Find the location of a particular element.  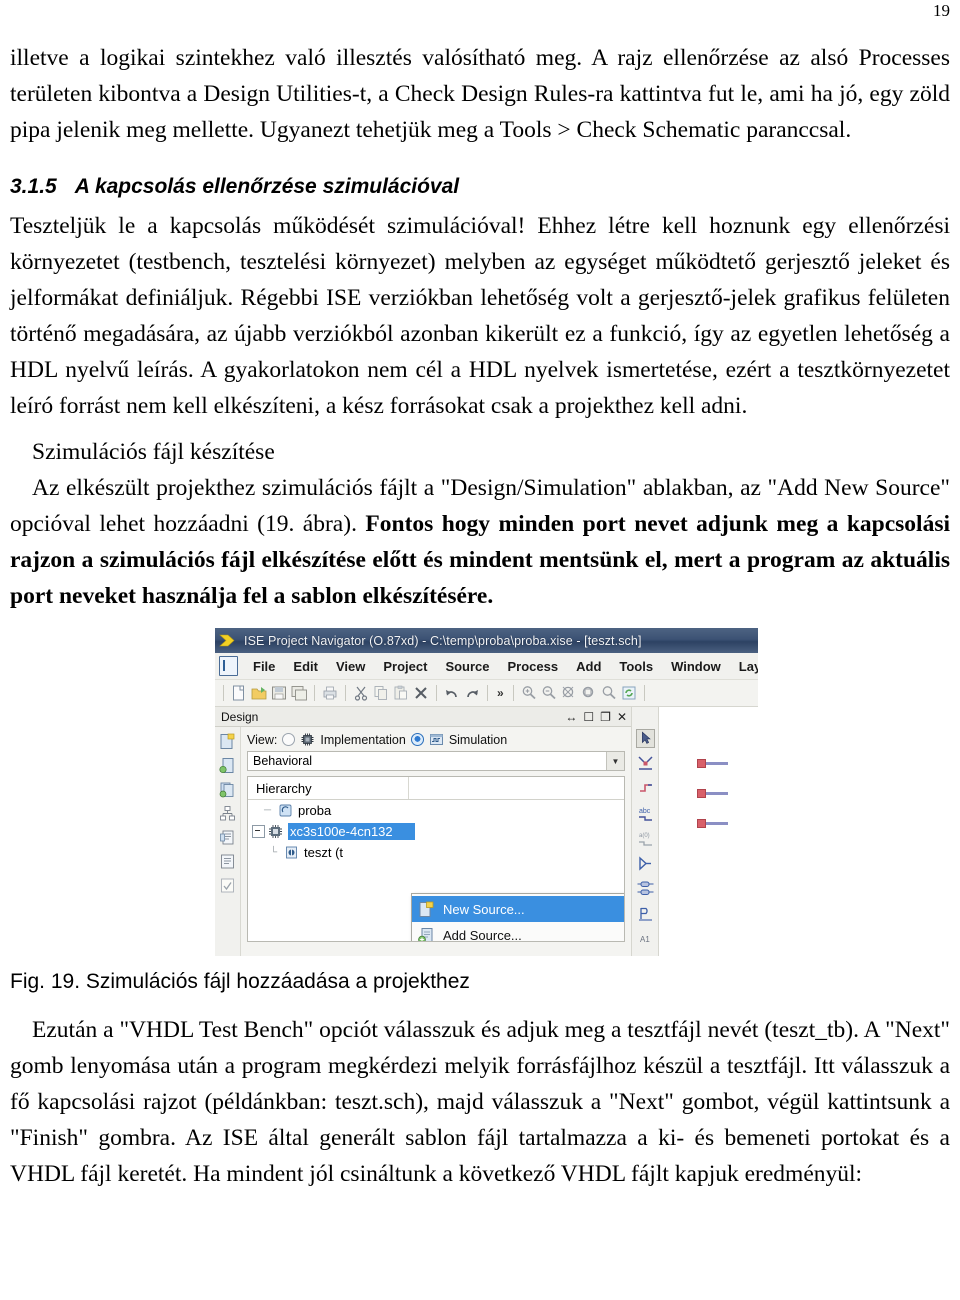

report-strip-icon is located at coordinates (227, 861).